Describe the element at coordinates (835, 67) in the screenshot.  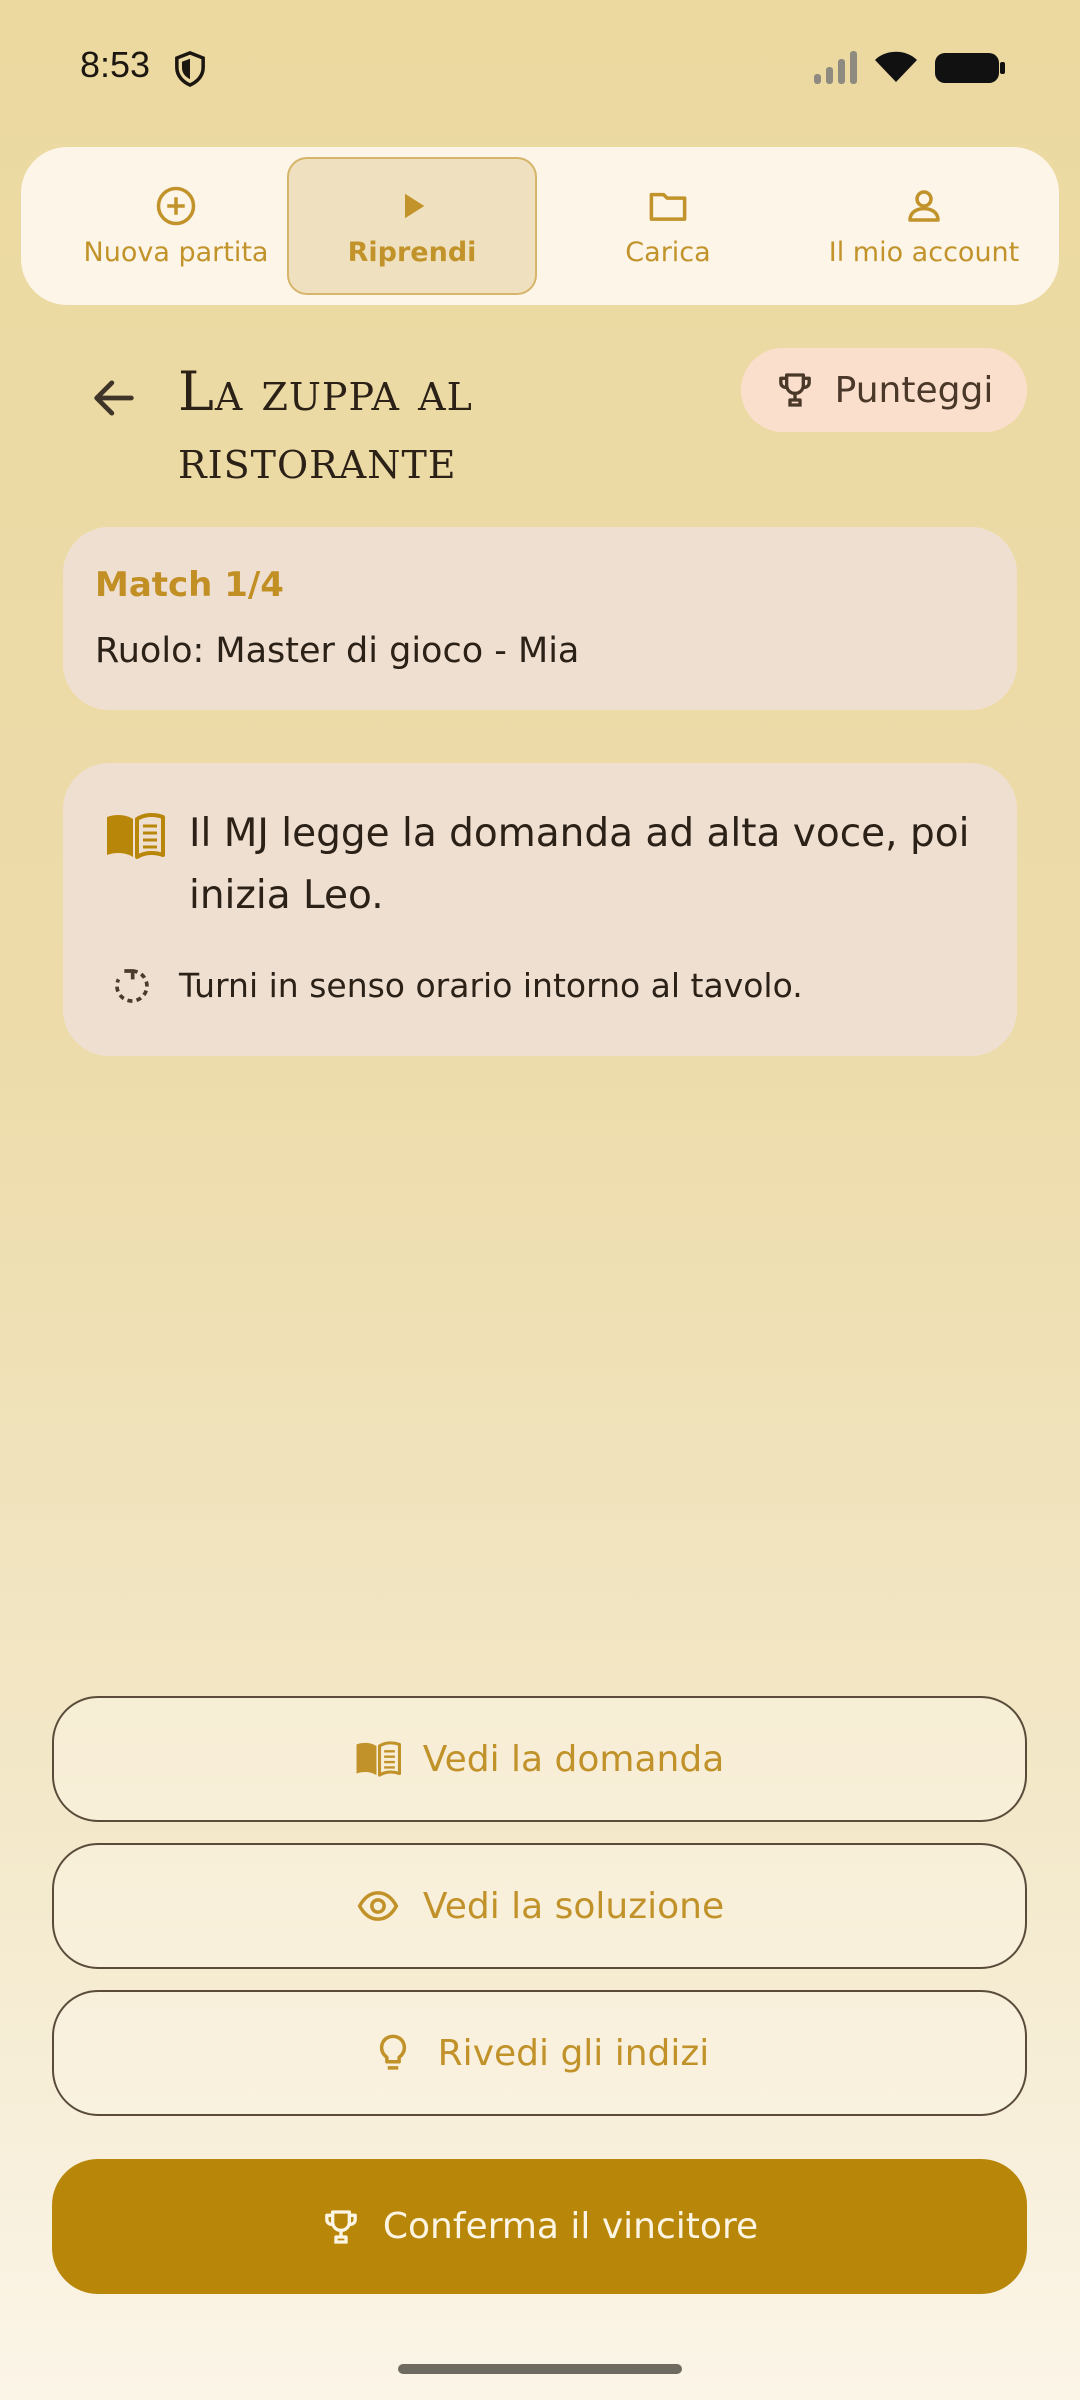
I see `signal-icon` at that location.